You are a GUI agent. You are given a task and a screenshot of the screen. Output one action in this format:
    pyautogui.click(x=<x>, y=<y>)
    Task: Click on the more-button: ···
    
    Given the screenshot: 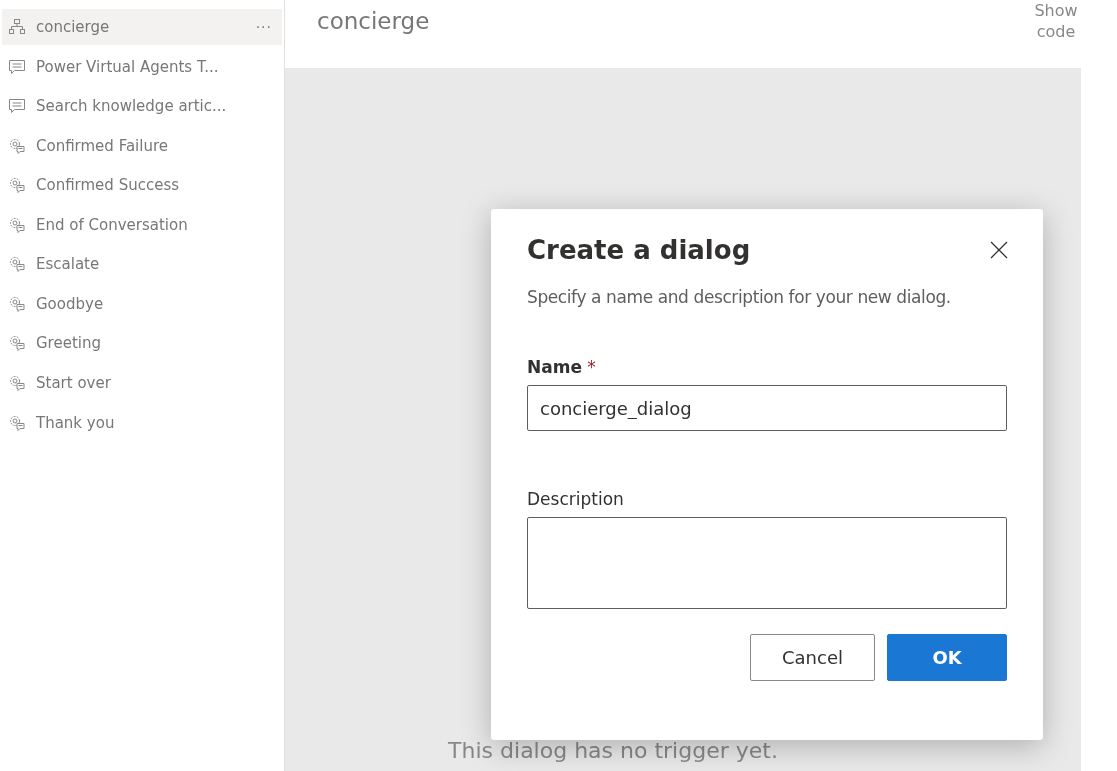 What is the action you would take?
    pyautogui.click(x=263, y=27)
    